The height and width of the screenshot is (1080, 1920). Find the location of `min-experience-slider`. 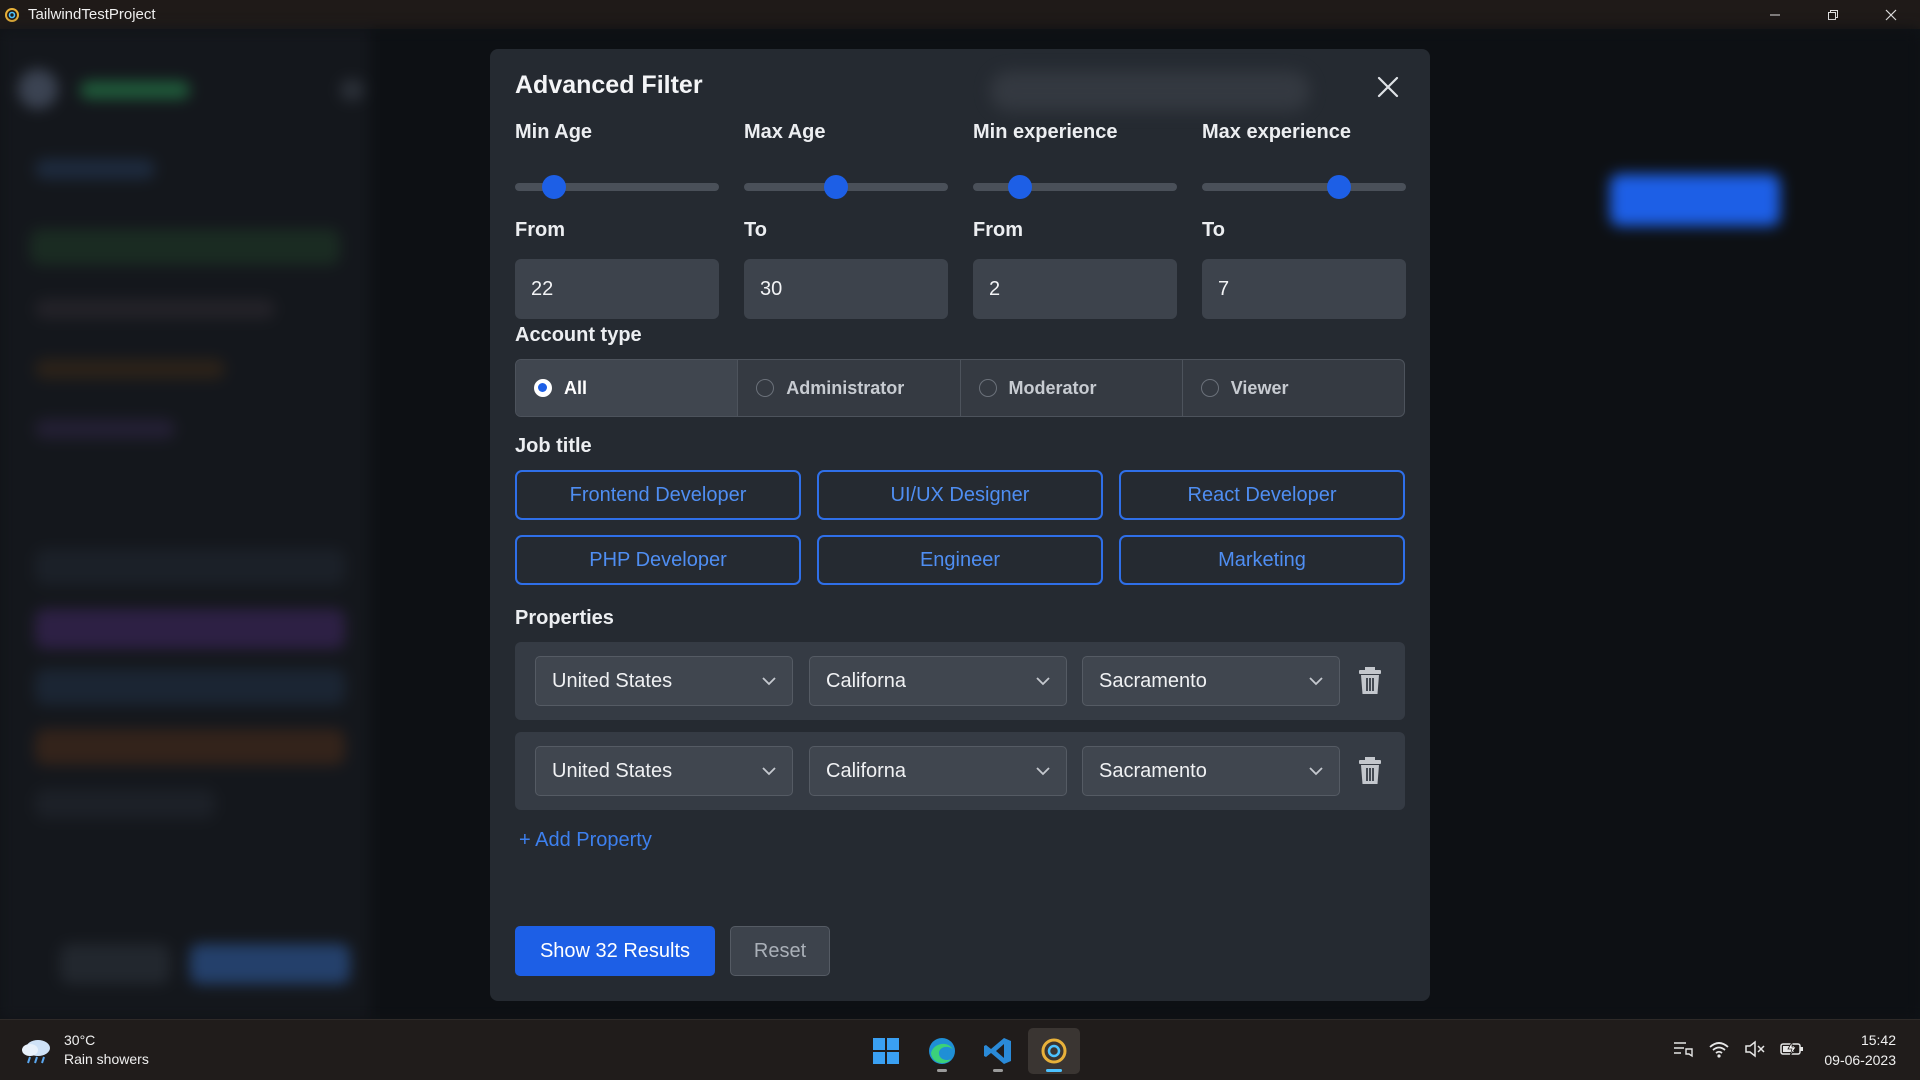

min-experience-slider is located at coordinates (1075, 187).